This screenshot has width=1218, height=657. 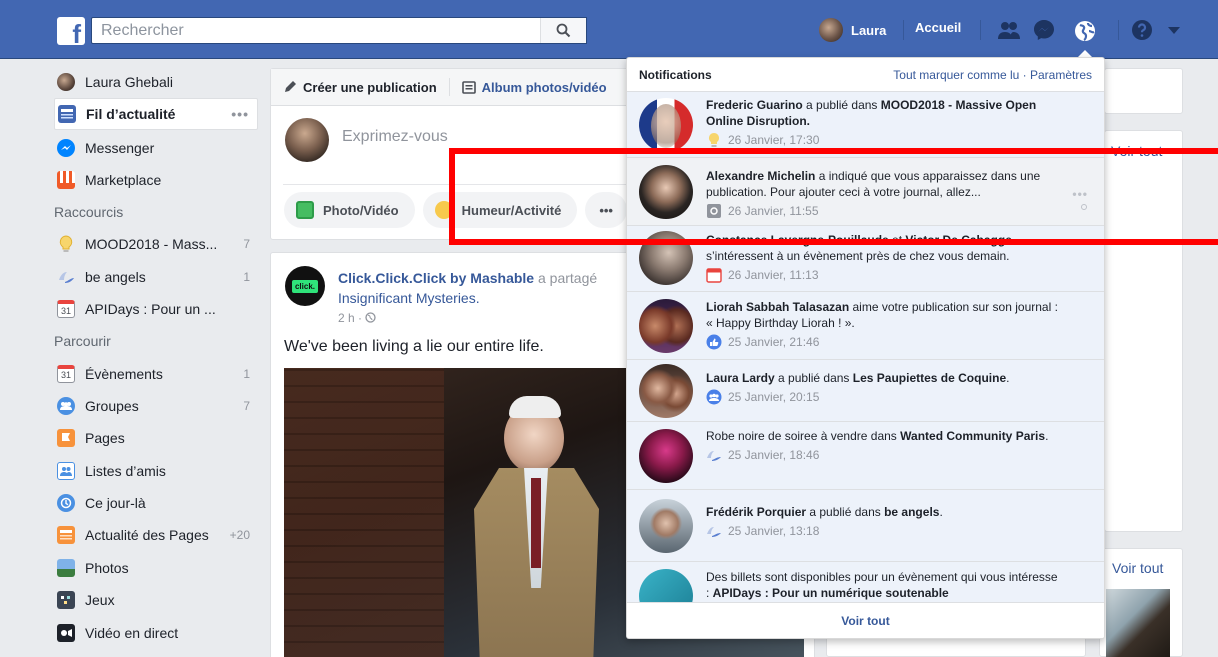 What do you see at coordinates (885, 342) in the screenshot?
I see `notification-time: 25 Janvier, 21:46` at bounding box center [885, 342].